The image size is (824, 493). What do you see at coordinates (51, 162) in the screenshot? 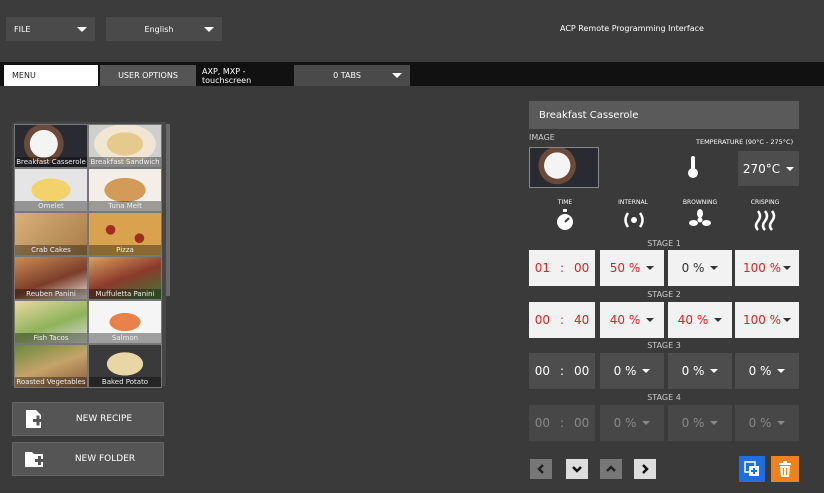
I see `recipe-label: Breakfast Casserole` at bounding box center [51, 162].